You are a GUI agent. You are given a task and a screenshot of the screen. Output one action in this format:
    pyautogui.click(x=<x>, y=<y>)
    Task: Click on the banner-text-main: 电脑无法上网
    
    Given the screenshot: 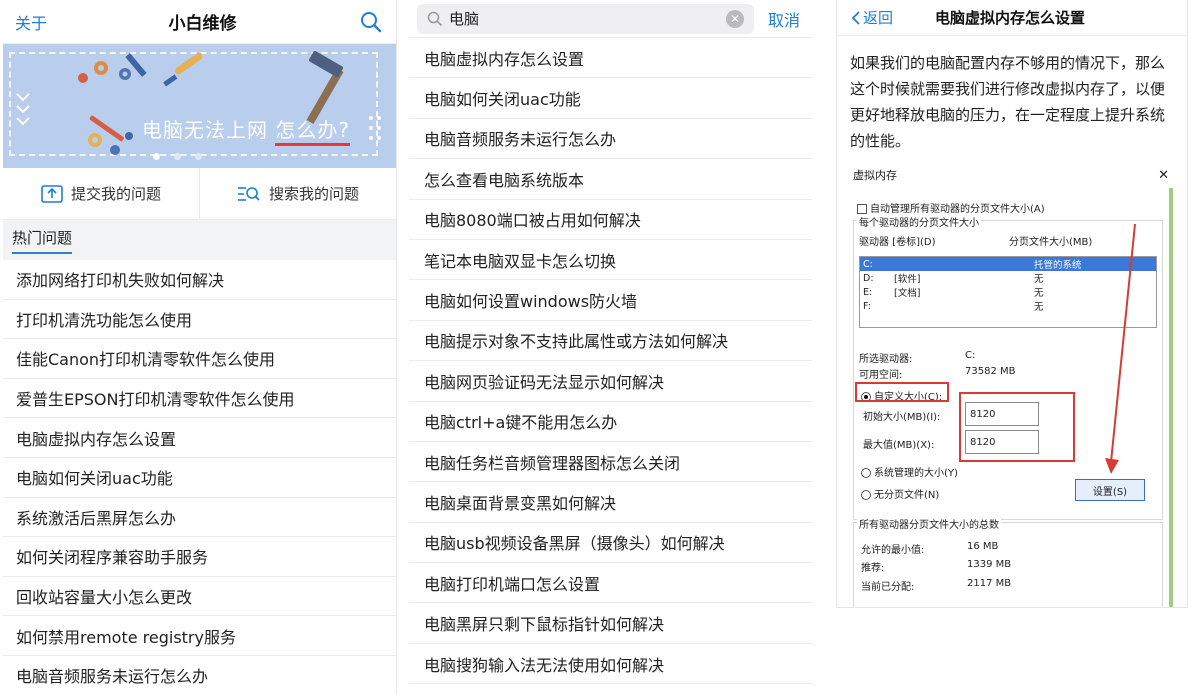 What is the action you would take?
    pyautogui.click(x=209, y=130)
    